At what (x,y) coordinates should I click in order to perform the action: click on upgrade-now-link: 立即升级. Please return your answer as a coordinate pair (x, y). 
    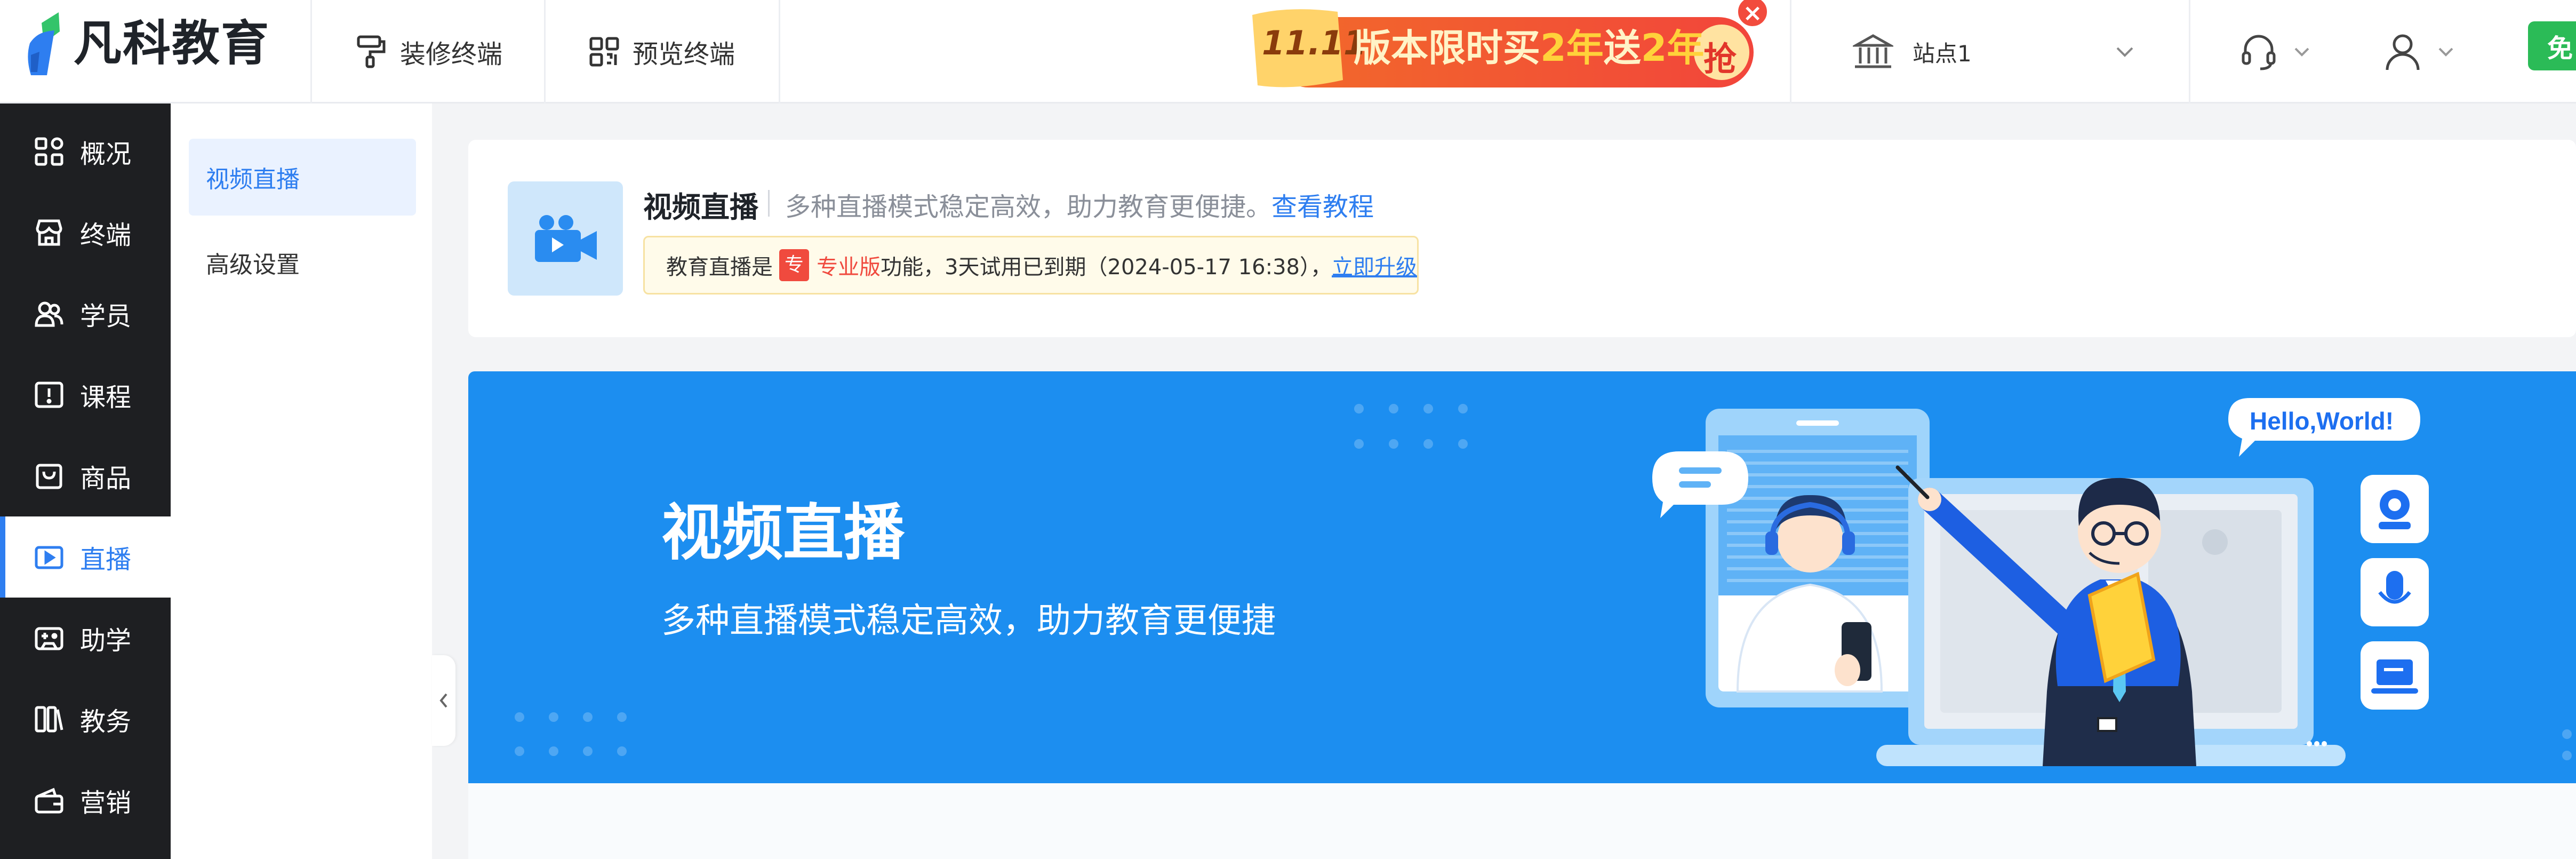
    Looking at the image, I should click on (1374, 265).